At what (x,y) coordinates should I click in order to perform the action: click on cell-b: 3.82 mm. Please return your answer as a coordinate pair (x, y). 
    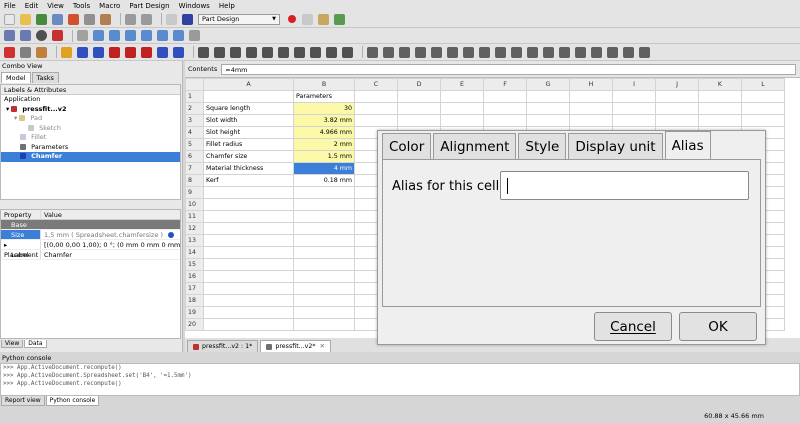
    Looking at the image, I should click on (324, 120).